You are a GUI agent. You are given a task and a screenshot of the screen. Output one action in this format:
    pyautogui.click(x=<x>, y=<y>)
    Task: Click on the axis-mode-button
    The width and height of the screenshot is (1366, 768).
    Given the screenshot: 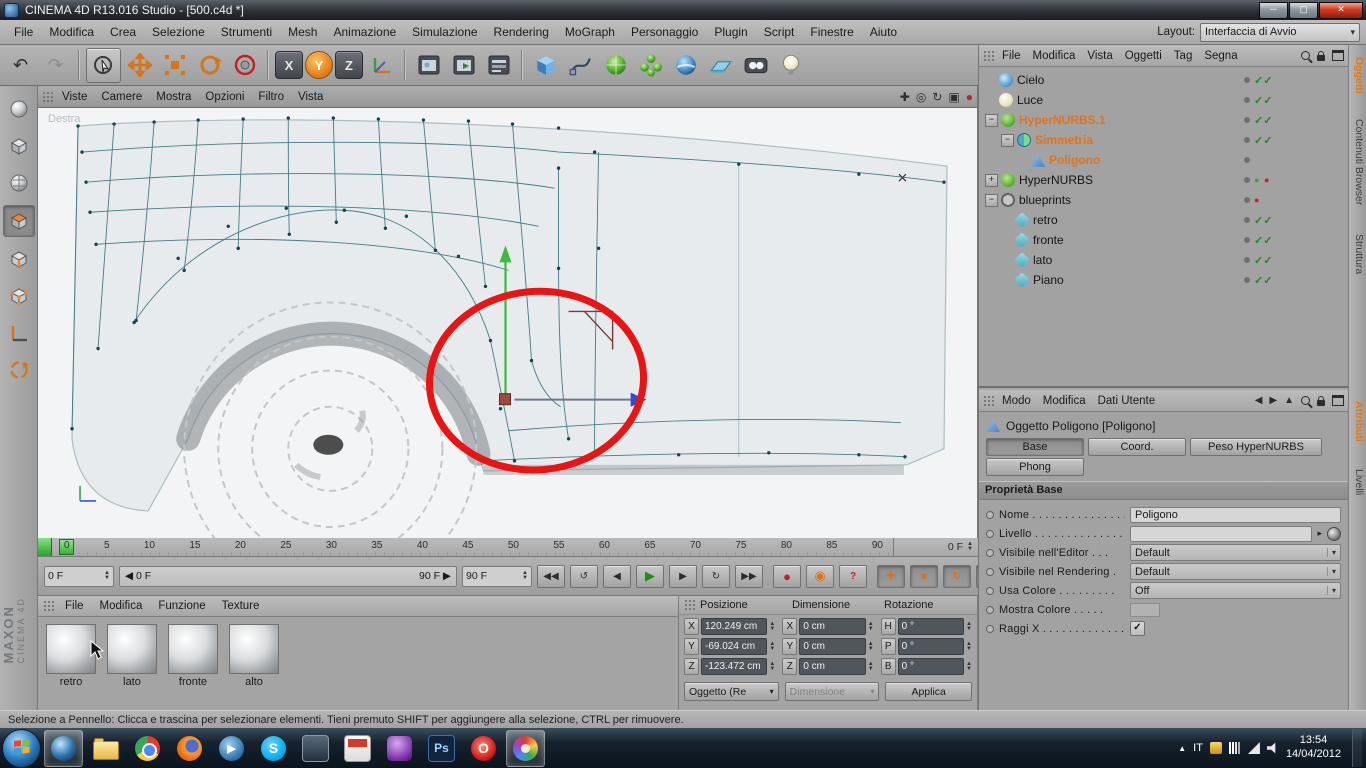 What is the action you would take?
    pyautogui.click(x=19, y=370)
    